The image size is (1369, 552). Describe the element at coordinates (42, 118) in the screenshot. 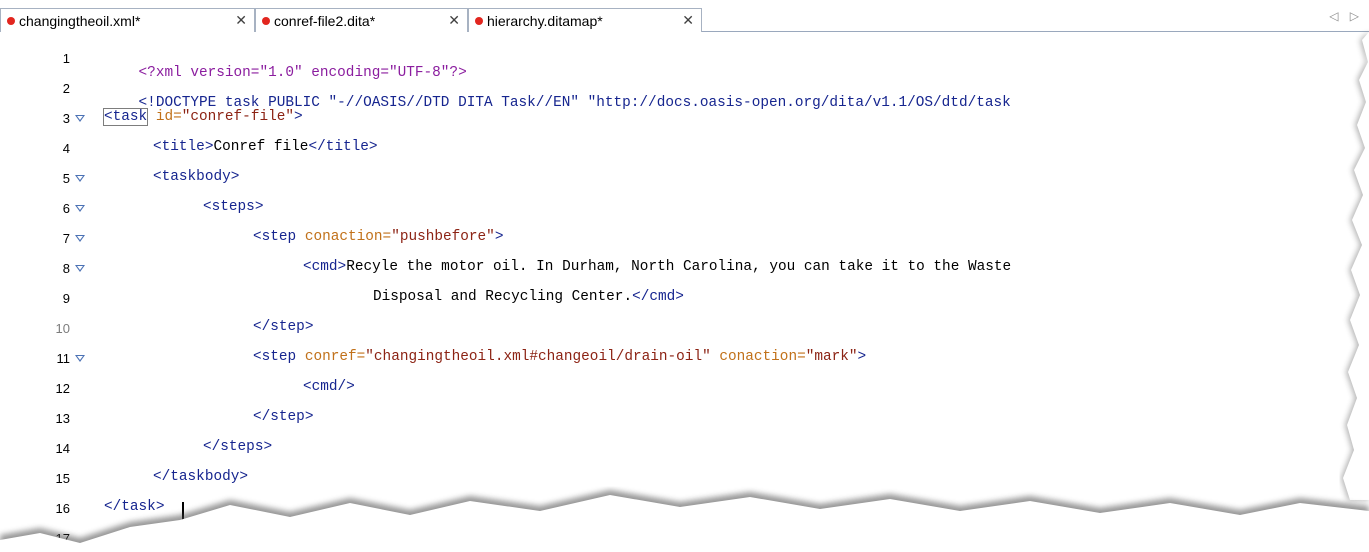

I see `line-number: 3` at that location.